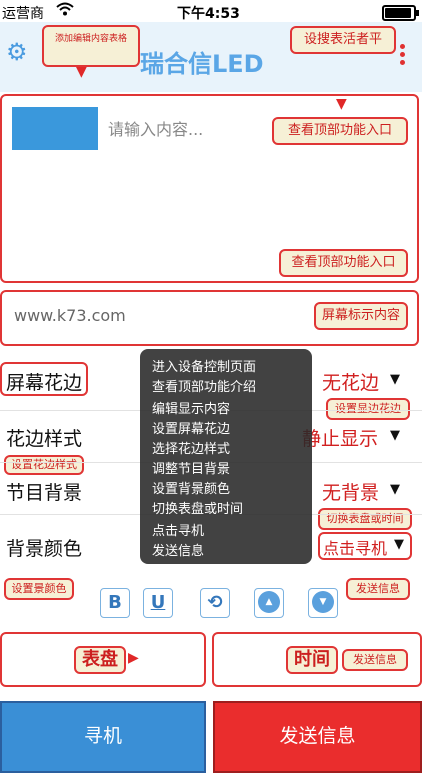  Describe the element at coordinates (365, 519) in the screenshot. I see `callout-switch: 切换表盘或时间` at that location.